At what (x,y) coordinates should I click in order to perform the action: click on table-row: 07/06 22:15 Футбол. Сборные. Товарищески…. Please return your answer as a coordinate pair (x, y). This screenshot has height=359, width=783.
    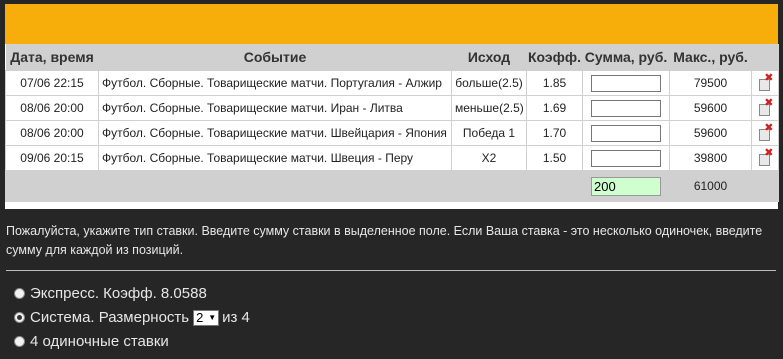
    Looking at the image, I should click on (392, 83).